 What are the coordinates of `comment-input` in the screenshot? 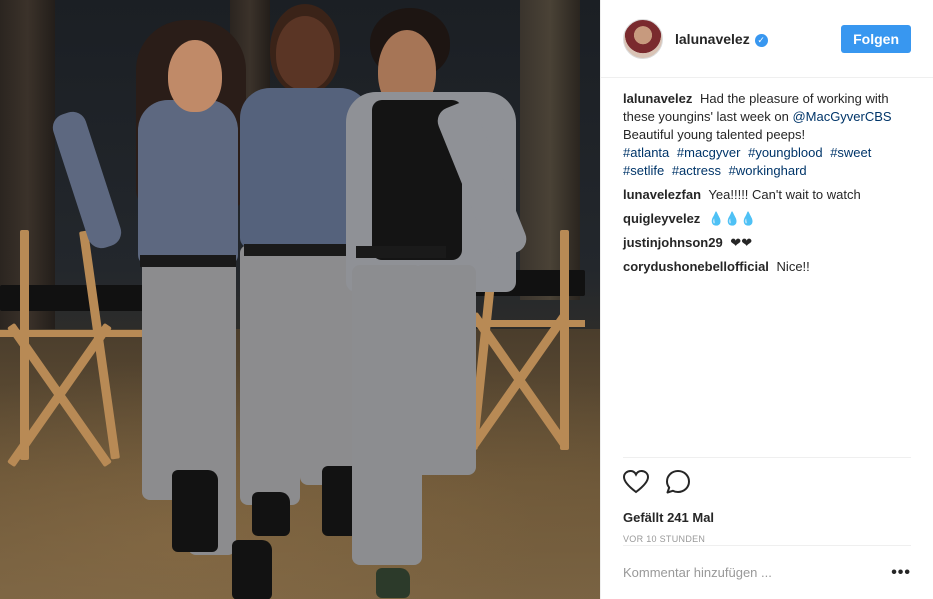 It's located at (757, 572).